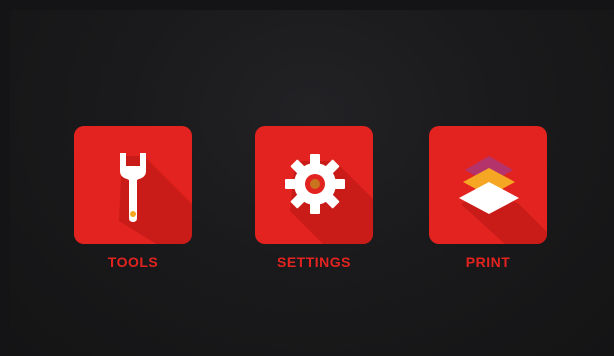 Image resolution: width=614 pixels, height=356 pixels. I want to click on layers-icon, so click(503, 200).